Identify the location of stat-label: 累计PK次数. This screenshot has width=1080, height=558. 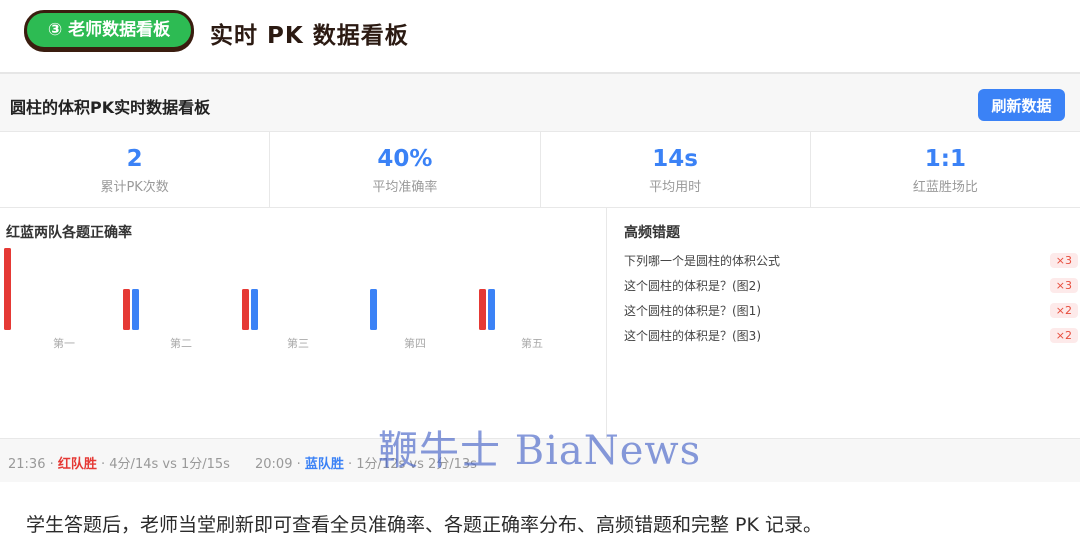
(134, 187).